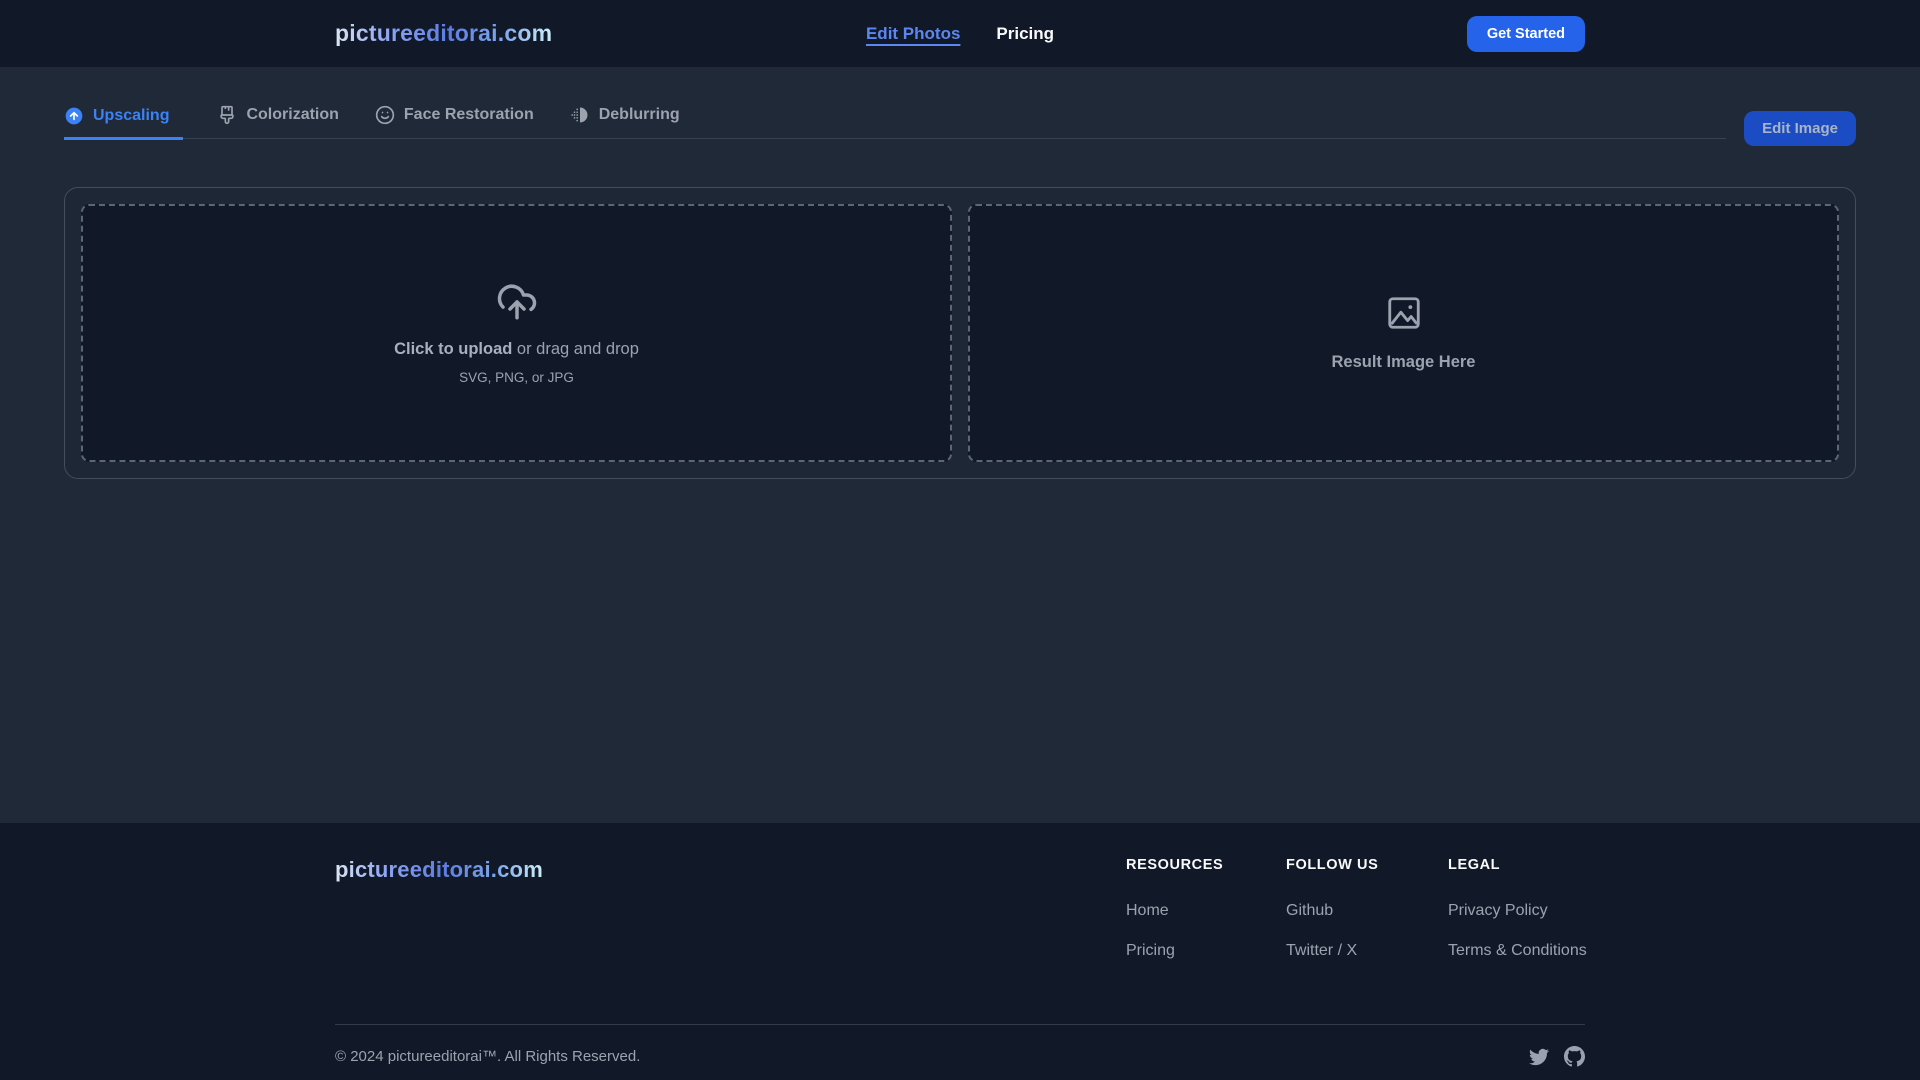 The width and height of the screenshot is (1920, 1080). Describe the element at coordinates (517, 304) in the screenshot. I see `cloud-upload-icon` at that location.